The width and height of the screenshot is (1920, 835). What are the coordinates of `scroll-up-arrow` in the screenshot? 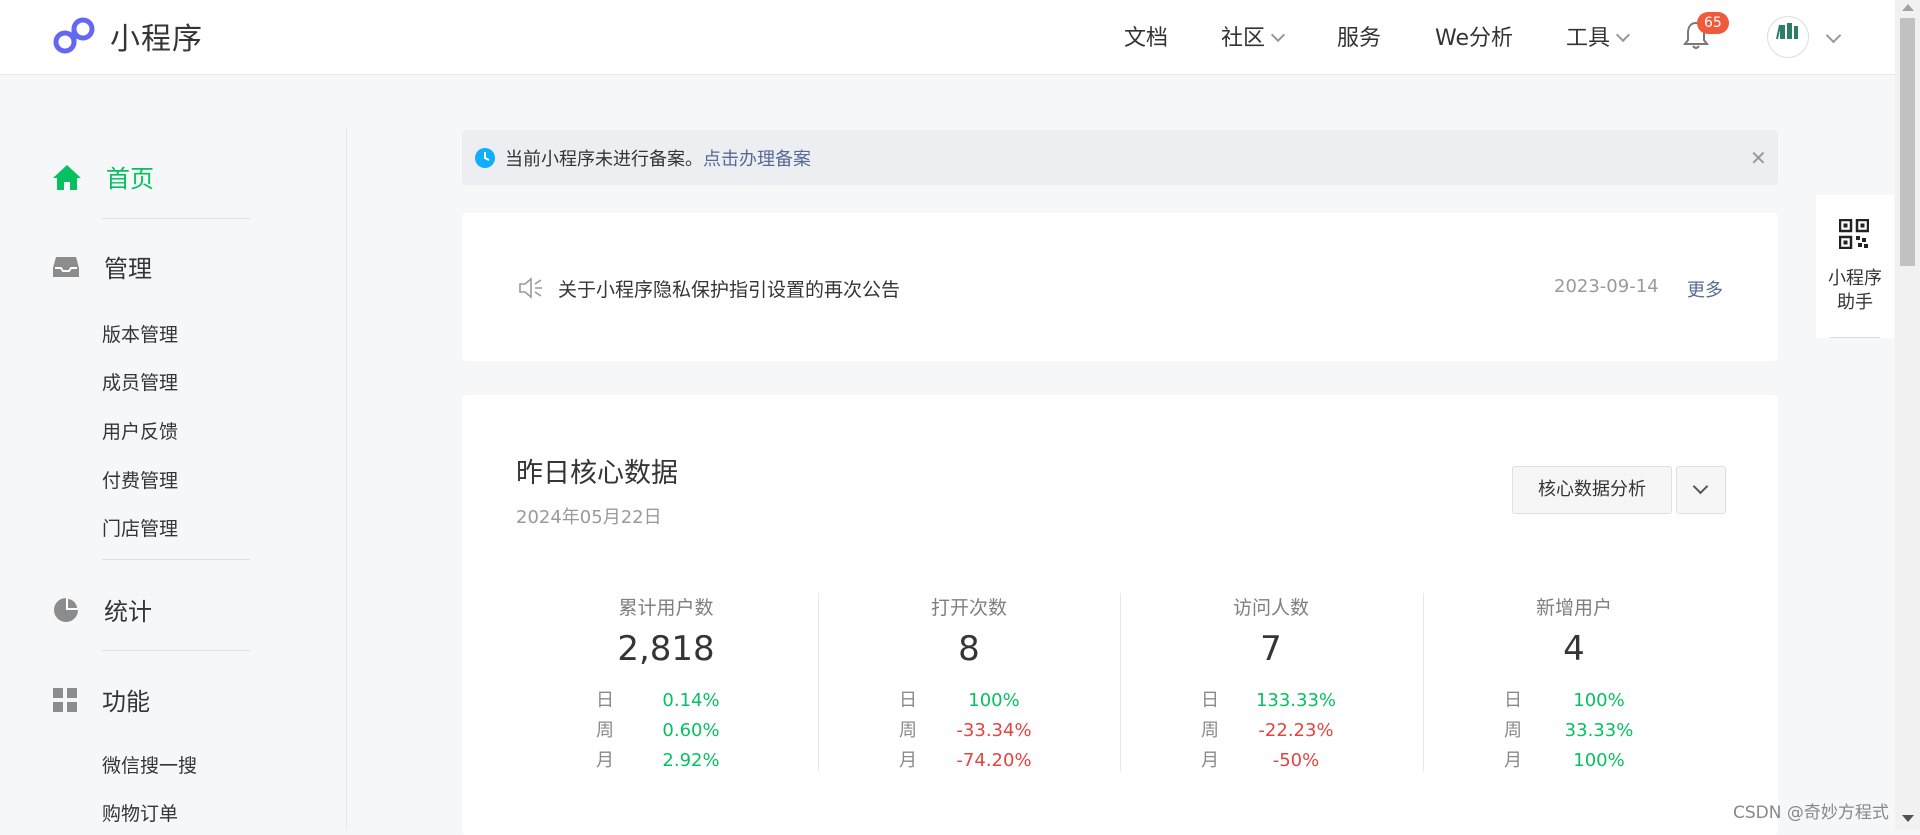 It's located at (1908, 7).